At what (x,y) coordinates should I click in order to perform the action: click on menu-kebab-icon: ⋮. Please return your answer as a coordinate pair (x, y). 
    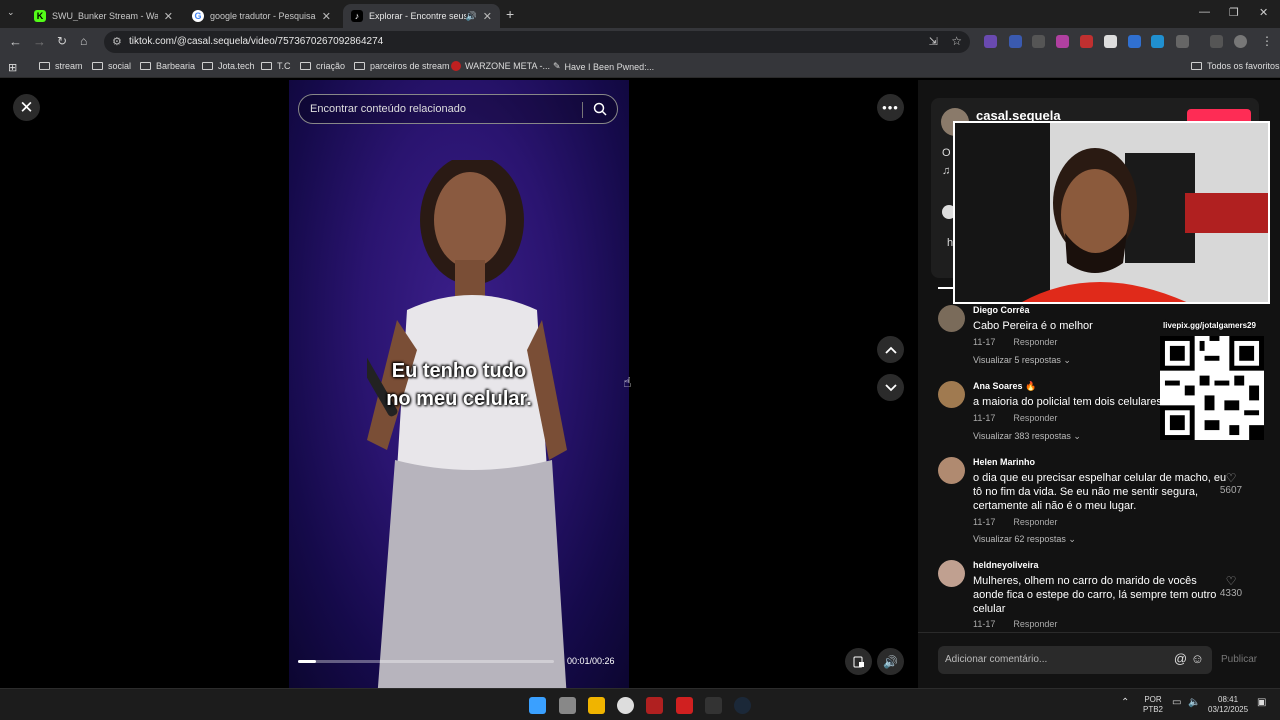
    Looking at the image, I should click on (1267, 41).